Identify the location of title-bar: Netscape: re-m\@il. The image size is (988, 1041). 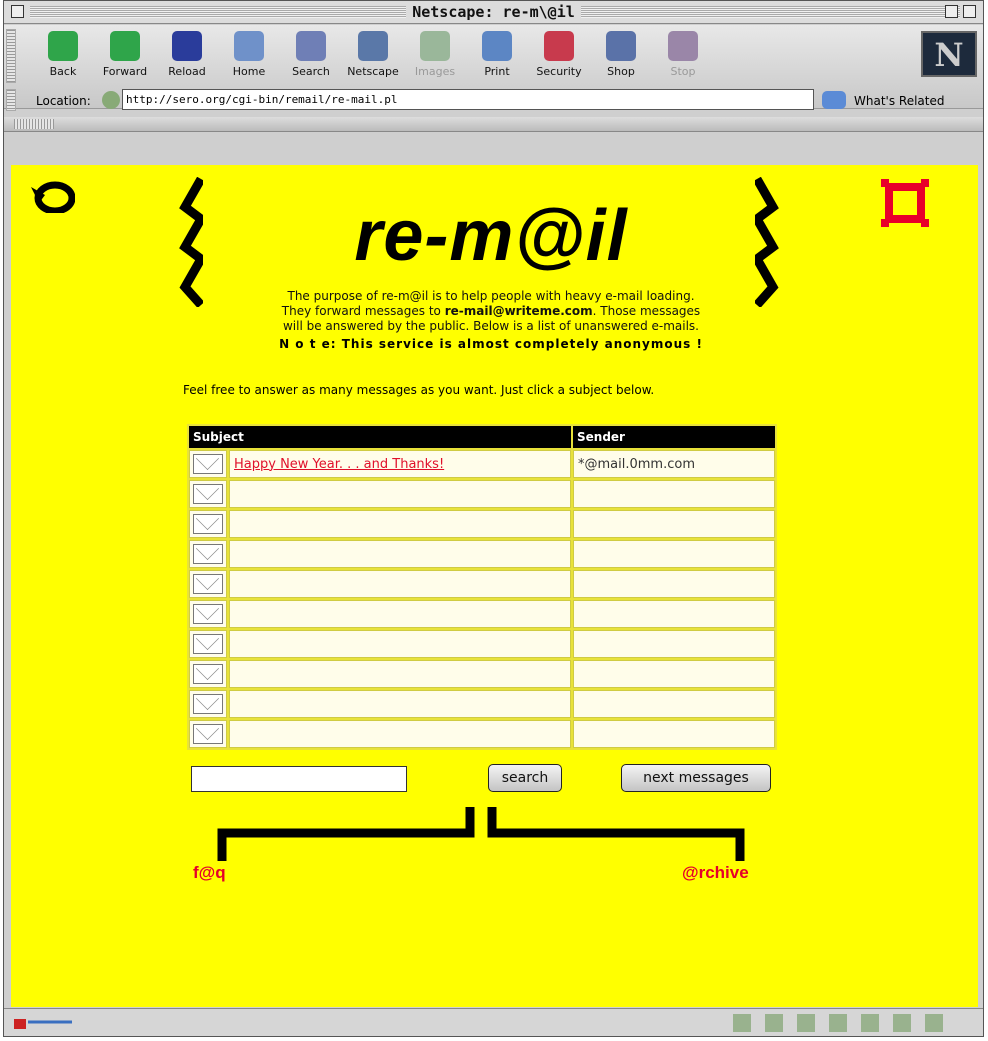
(493, 12).